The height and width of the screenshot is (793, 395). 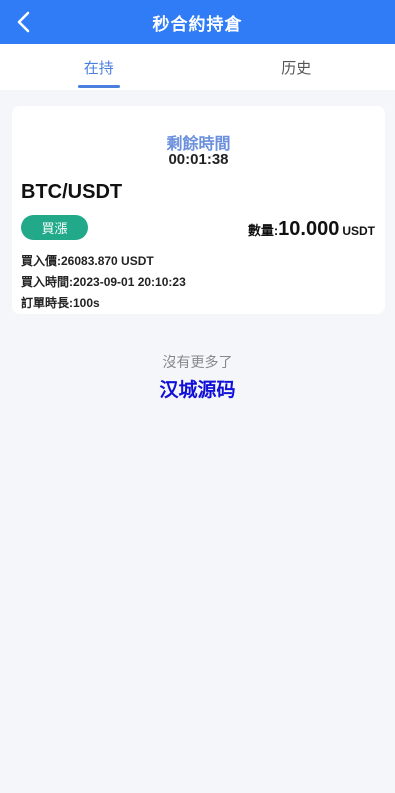 What do you see at coordinates (87, 261) in the screenshot?
I see `buy-price: 買入價:26083.870 USDT` at bounding box center [87, 261].